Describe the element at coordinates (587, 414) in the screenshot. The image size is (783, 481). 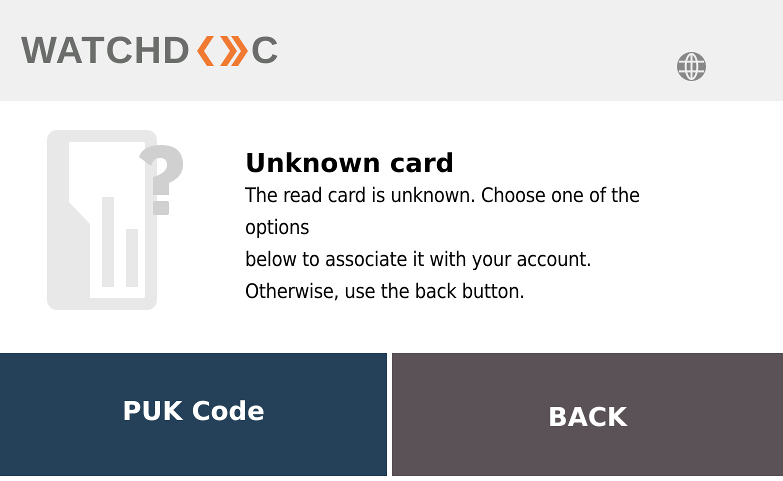
I see `back-button: BACK` at that location.